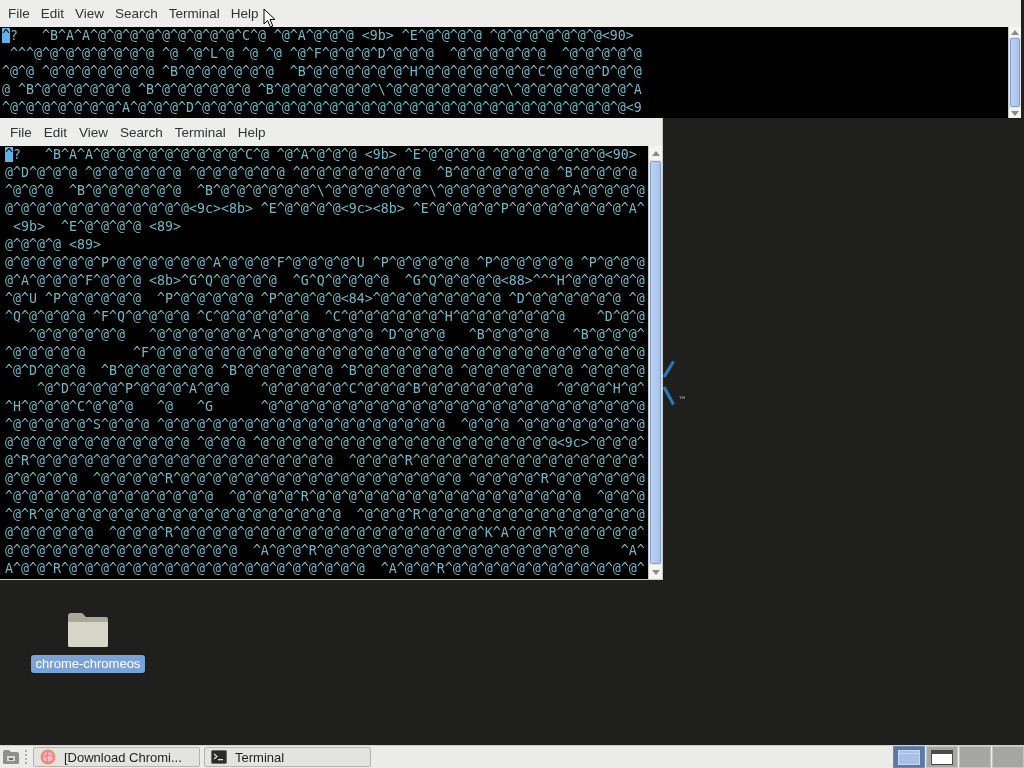  I want to click on terminal-line: ^@^@^@ ^B^@^@^@^@^@^@ ^B^@^@^@^@^@^@^\^@^@^@^@^@^@^\^@^@^@^@^@^@^@^@^A^@^@^@^@, so click(325, 191).